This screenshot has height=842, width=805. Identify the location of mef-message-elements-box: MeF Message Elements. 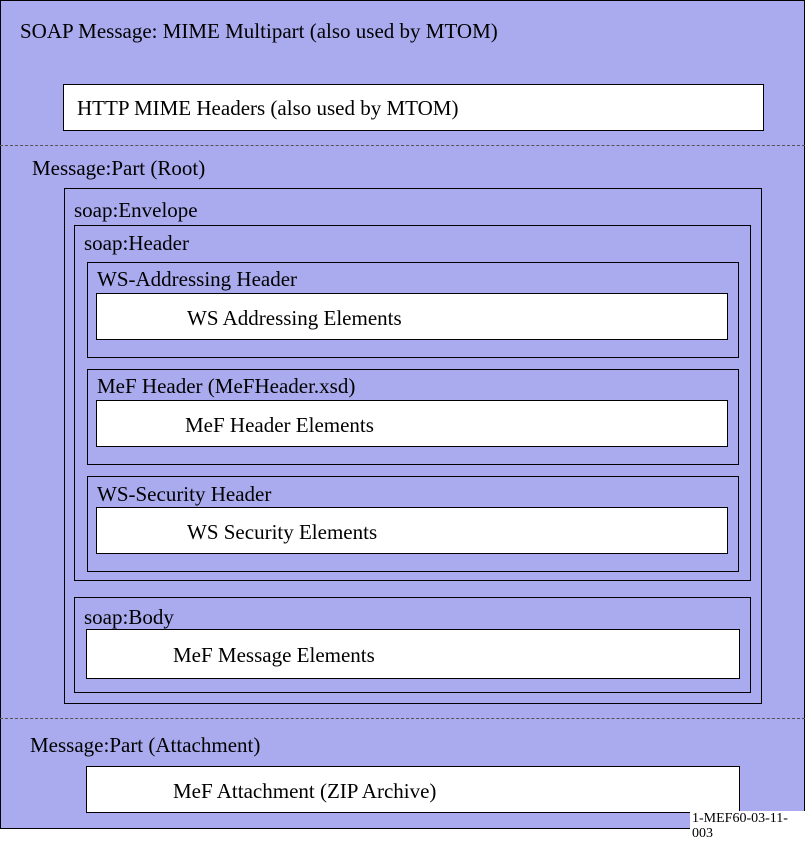
(413, 654).